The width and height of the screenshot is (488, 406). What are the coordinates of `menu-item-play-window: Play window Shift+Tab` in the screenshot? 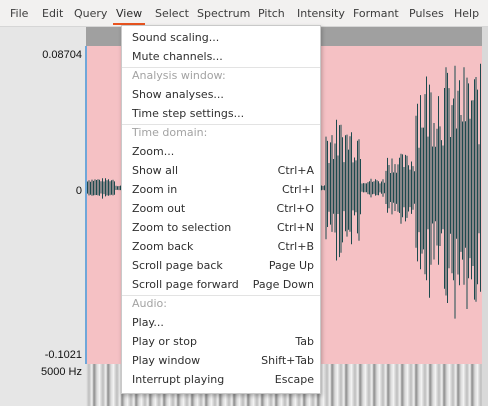 It's located at (221, 361).